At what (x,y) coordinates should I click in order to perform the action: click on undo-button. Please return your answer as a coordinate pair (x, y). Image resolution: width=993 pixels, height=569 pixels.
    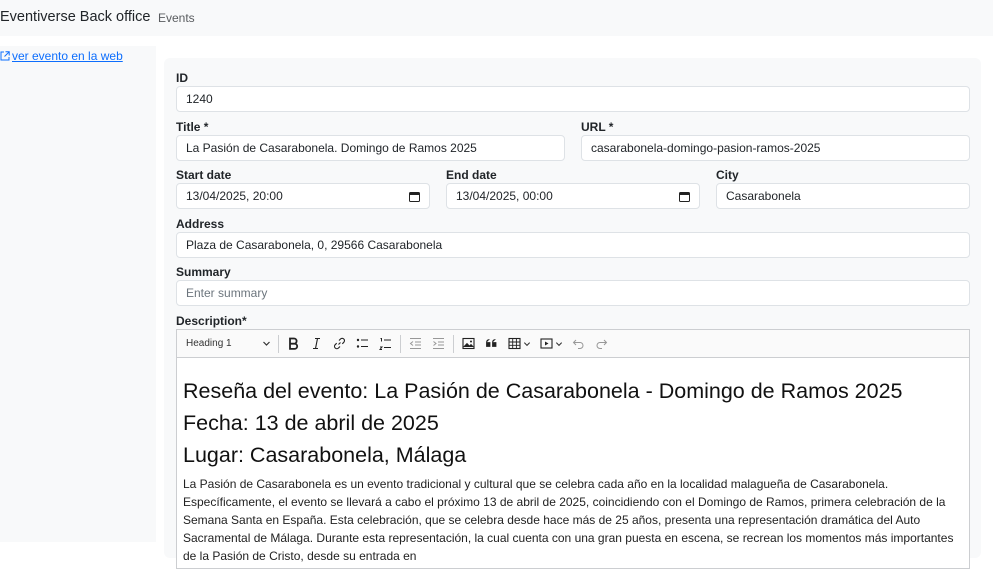
    Looking at the image, I should click on (578, 344).